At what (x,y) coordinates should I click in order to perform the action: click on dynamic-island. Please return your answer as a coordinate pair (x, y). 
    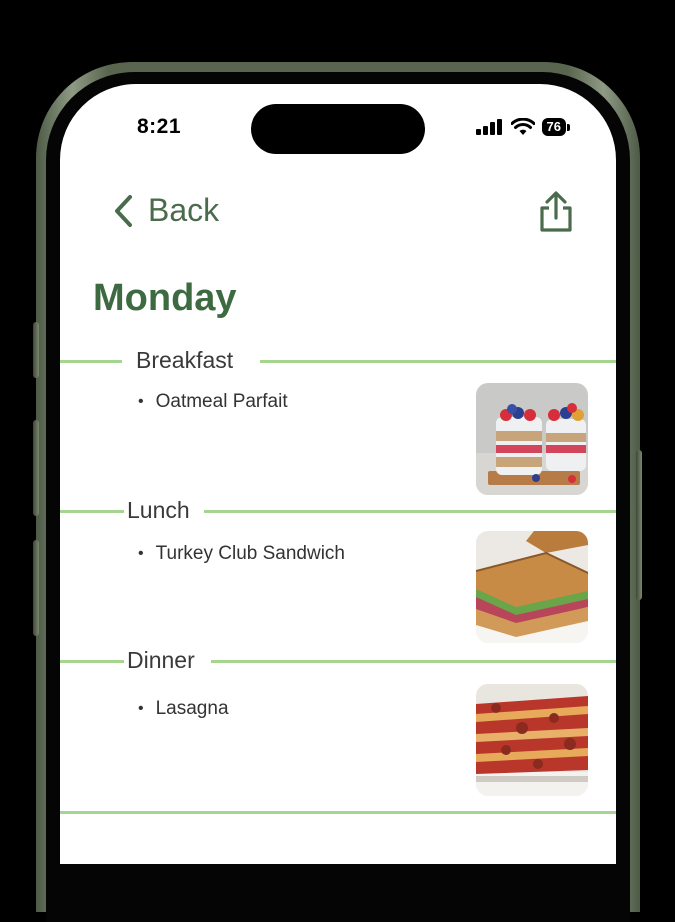
    Looking at the image, I should click on (338, 129).